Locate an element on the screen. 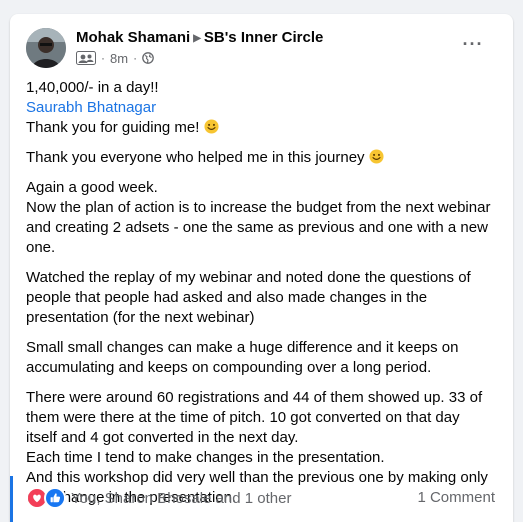  group-arrow-icon: ▶ is located at coordinates (197, 38).